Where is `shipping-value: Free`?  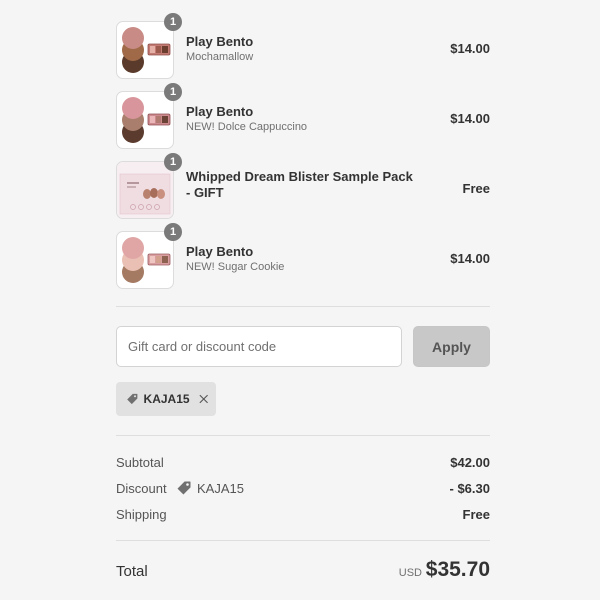
shipping-value: Free is located at coordinates (476, 514).